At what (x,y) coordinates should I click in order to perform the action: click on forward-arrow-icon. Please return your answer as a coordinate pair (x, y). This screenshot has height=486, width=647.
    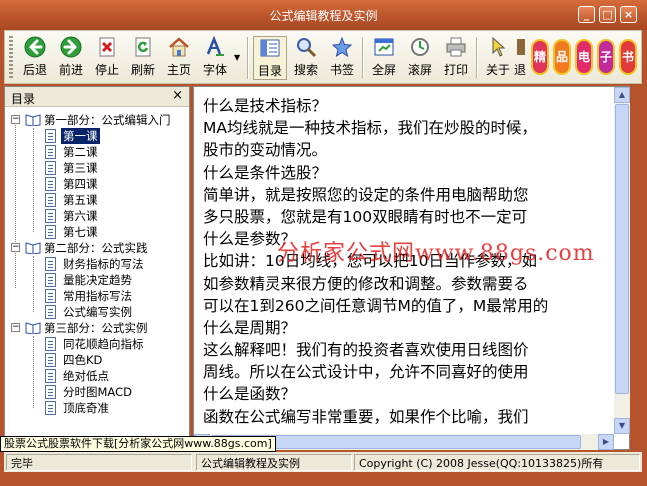
    Looking at the image, I should click on (71, 47).